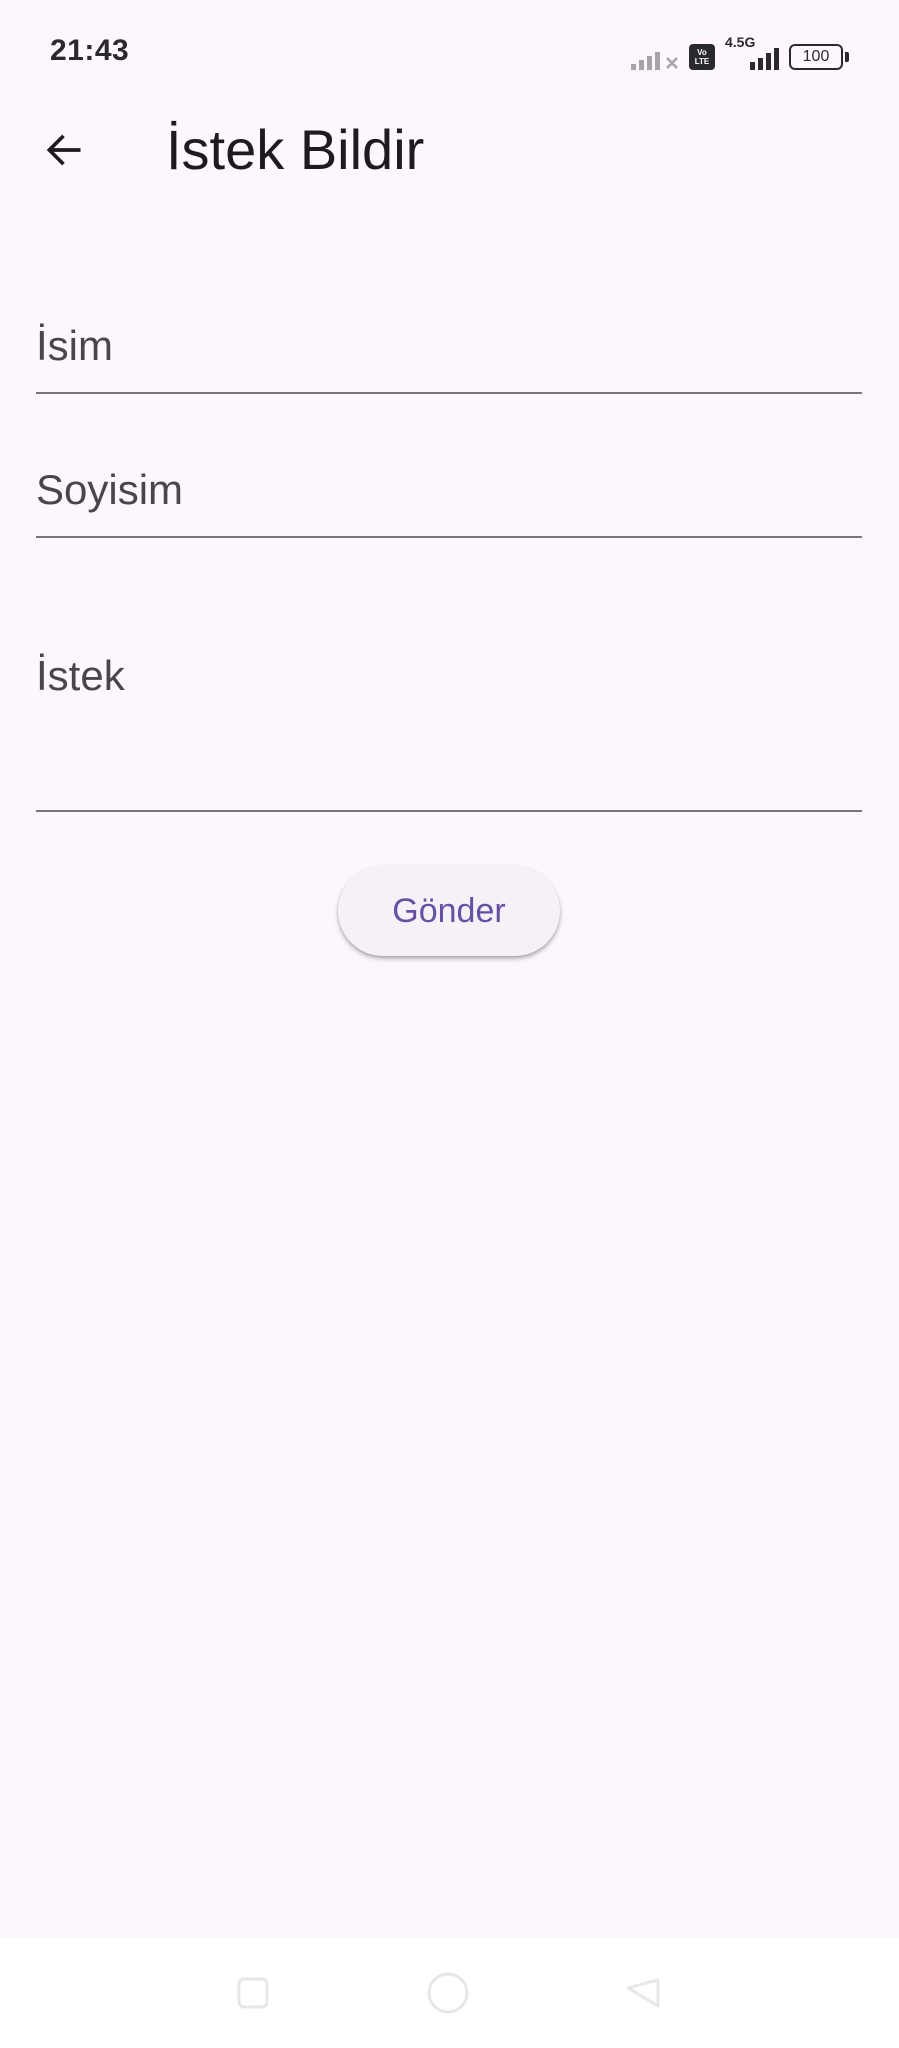  I want to click on volte-icon: Vo LTE, so click(702, 57).